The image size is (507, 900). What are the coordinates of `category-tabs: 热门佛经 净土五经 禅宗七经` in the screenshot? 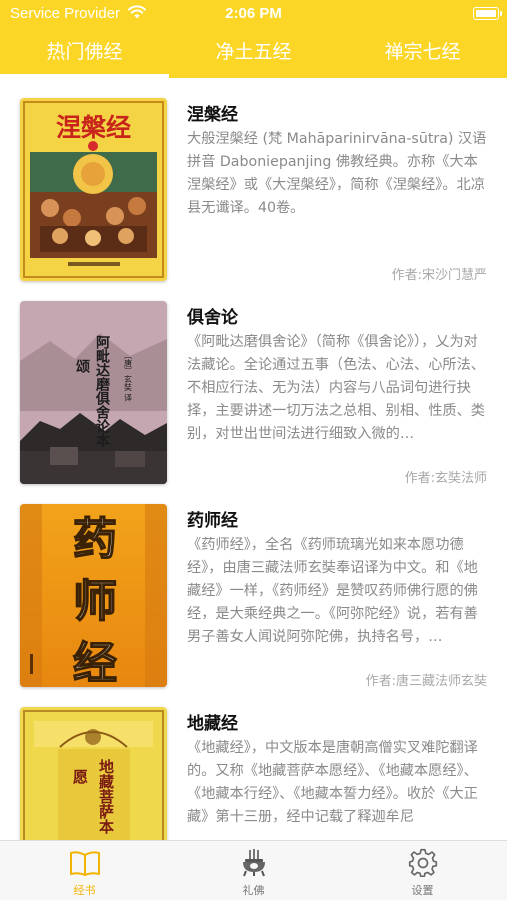 It's located at (253, 54).